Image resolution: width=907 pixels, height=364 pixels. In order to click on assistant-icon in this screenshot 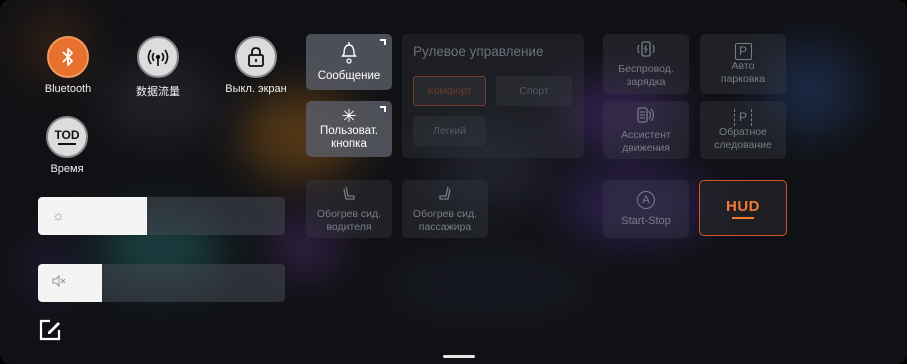, I will do `click(646, 117)`.